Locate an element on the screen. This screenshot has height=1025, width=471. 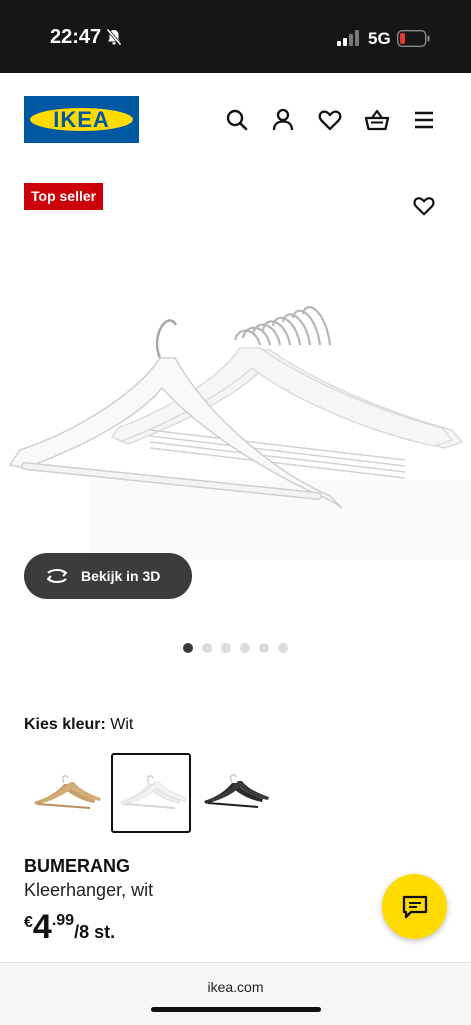
carousel-indicator is located at coordinates (235, 648).